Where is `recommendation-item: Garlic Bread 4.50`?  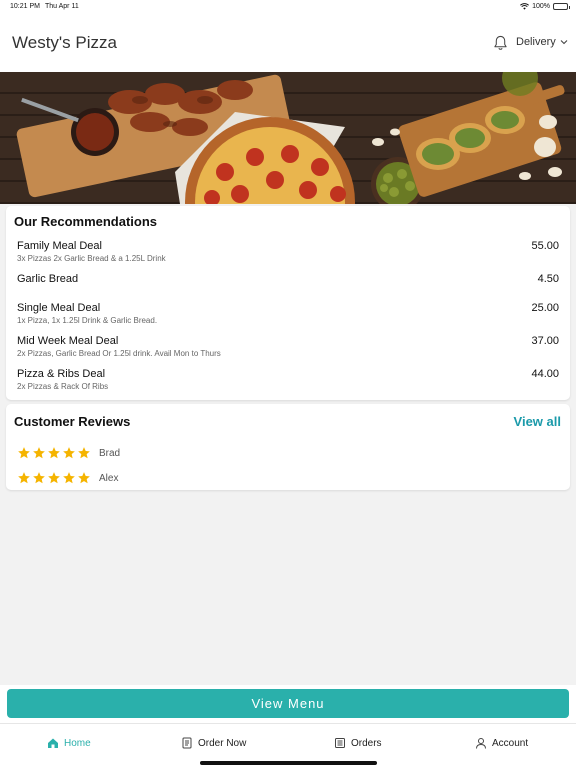
recommendation-item: Garlic Bread 4.50 is located at coordinates (288, 279).